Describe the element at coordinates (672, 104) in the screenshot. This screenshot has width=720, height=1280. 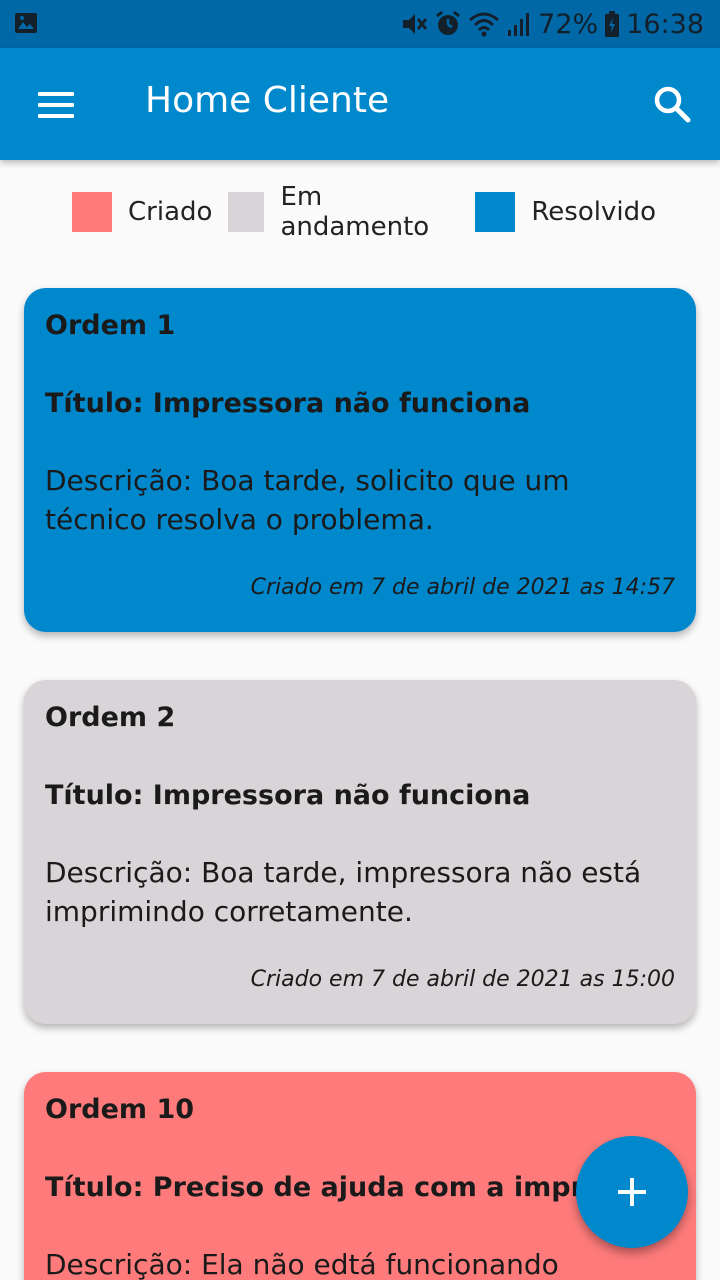
I see `search-icon` at that location.